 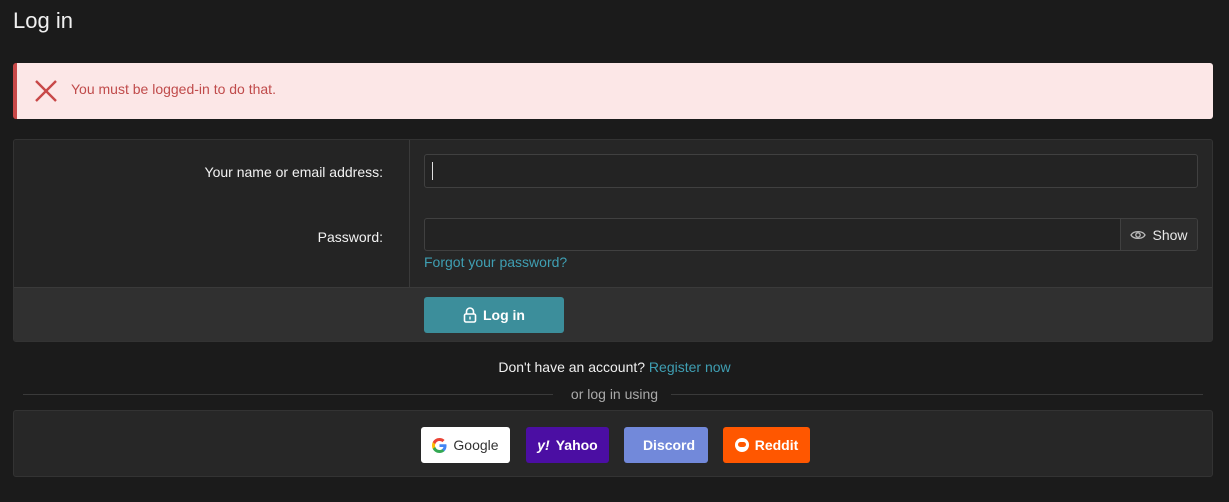 What do you see at coordinates (476, 445) in the screenshot?
I see `google-label: Google` at bounding box center [476, 445].